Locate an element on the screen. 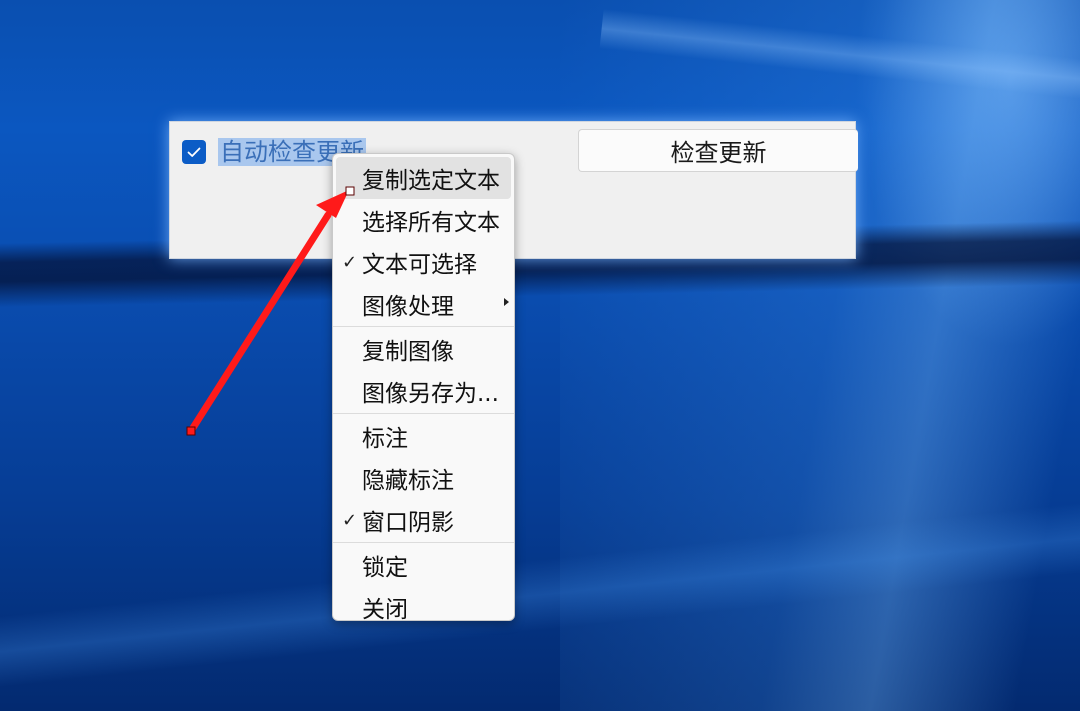 This screenshot has width=1080, height=711. menu-item-copy-selected-text: 复制选定文本 is located at coordinates (423, 178).